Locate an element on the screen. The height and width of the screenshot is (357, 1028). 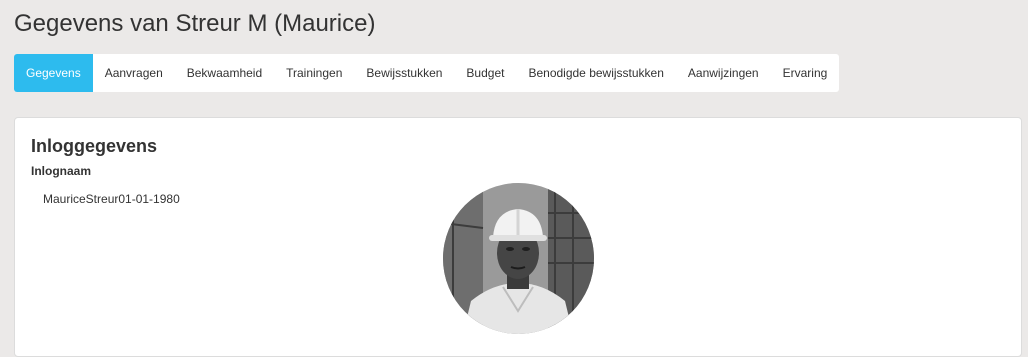
username-label: Inlognaam is located at coordinates (61, 171).